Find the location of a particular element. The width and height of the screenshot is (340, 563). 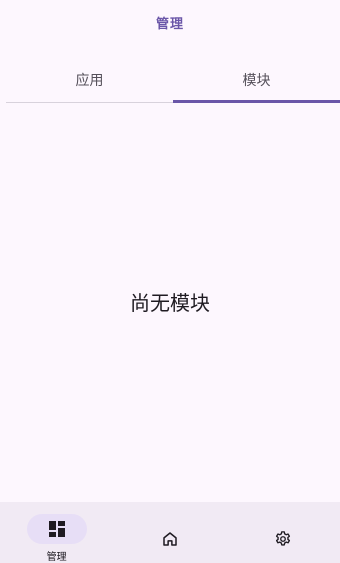

tab-modules-label: 模块 is located at coordinates (256, 81).